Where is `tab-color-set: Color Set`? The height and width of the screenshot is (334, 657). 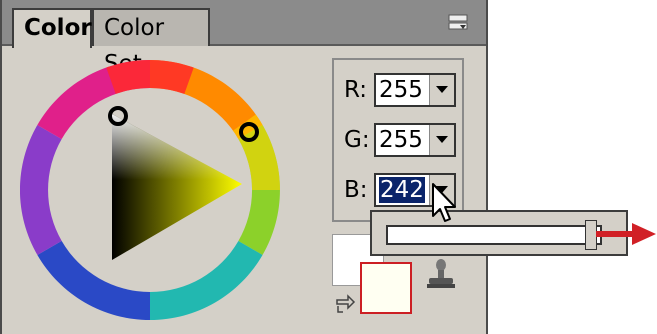 tab-color-set: Color Set is located at coordinates (151, 42).